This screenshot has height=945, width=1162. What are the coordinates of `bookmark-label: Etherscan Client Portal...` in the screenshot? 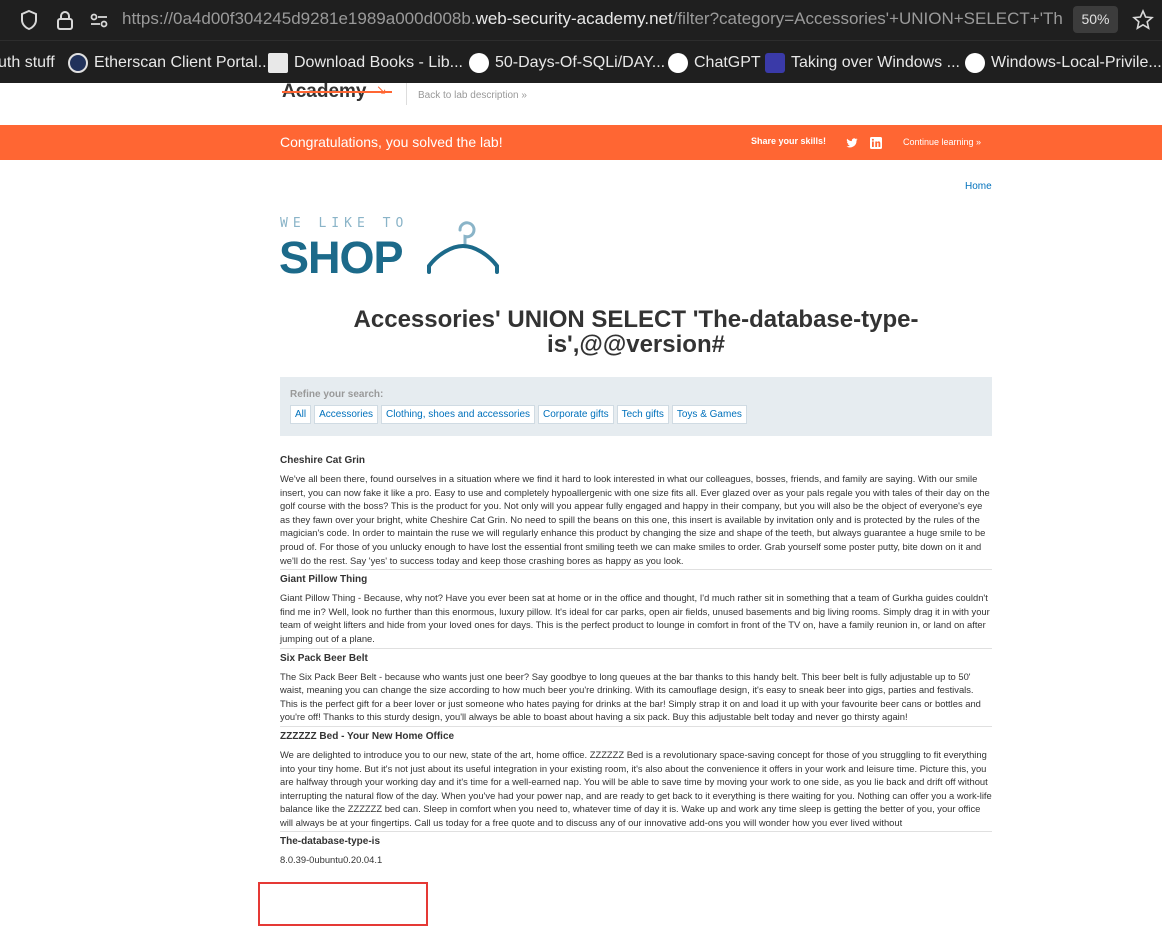 It's located at (182, 62).